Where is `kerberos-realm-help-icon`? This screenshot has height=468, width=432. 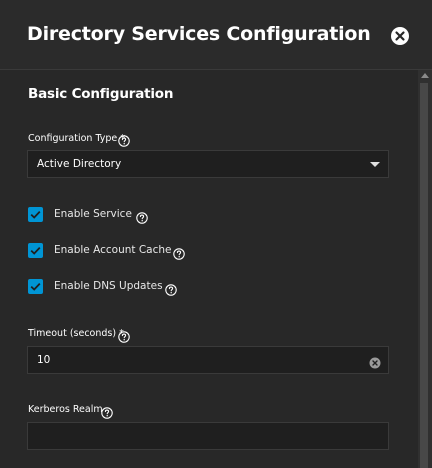 kerberos-realm-help-icon is located at coordinates (107, 411).